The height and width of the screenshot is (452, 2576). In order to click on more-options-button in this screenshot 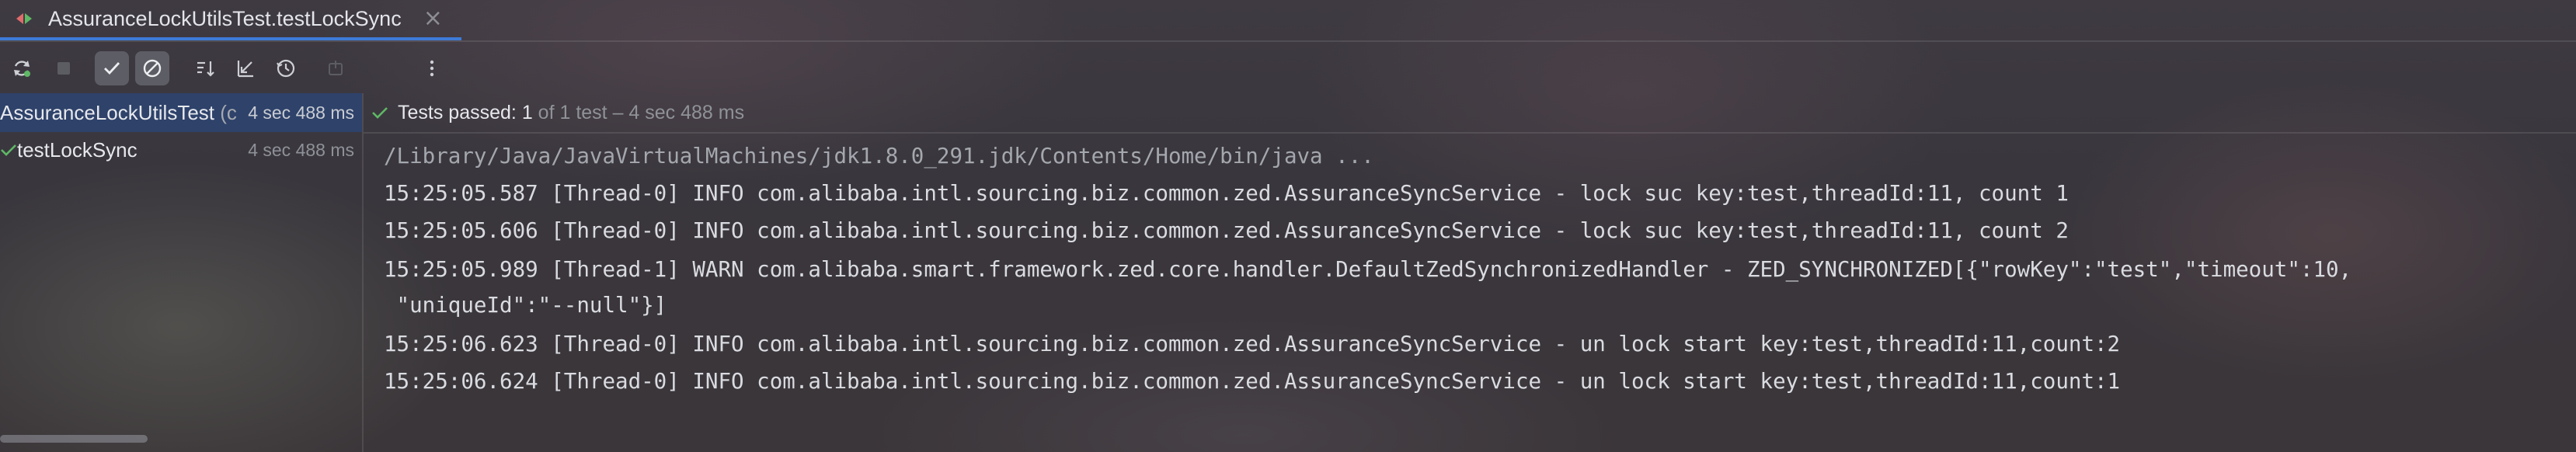, I will do `click(432, 68)`.